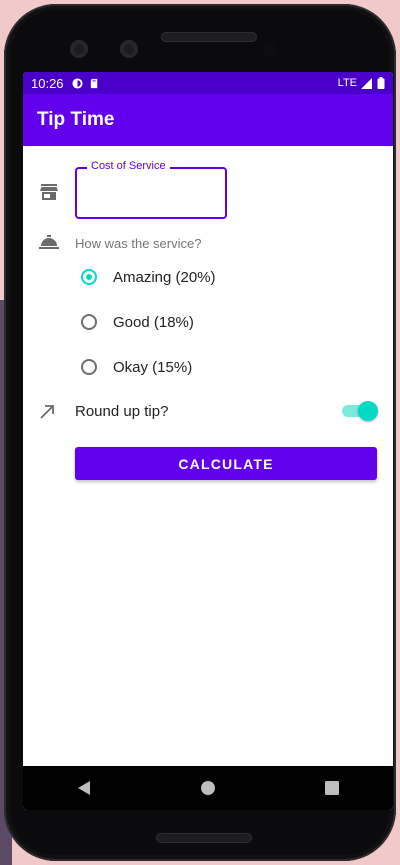 This screenshot has width=400, height=865. I want to click on recents-nav-icon, so click(331, 788).